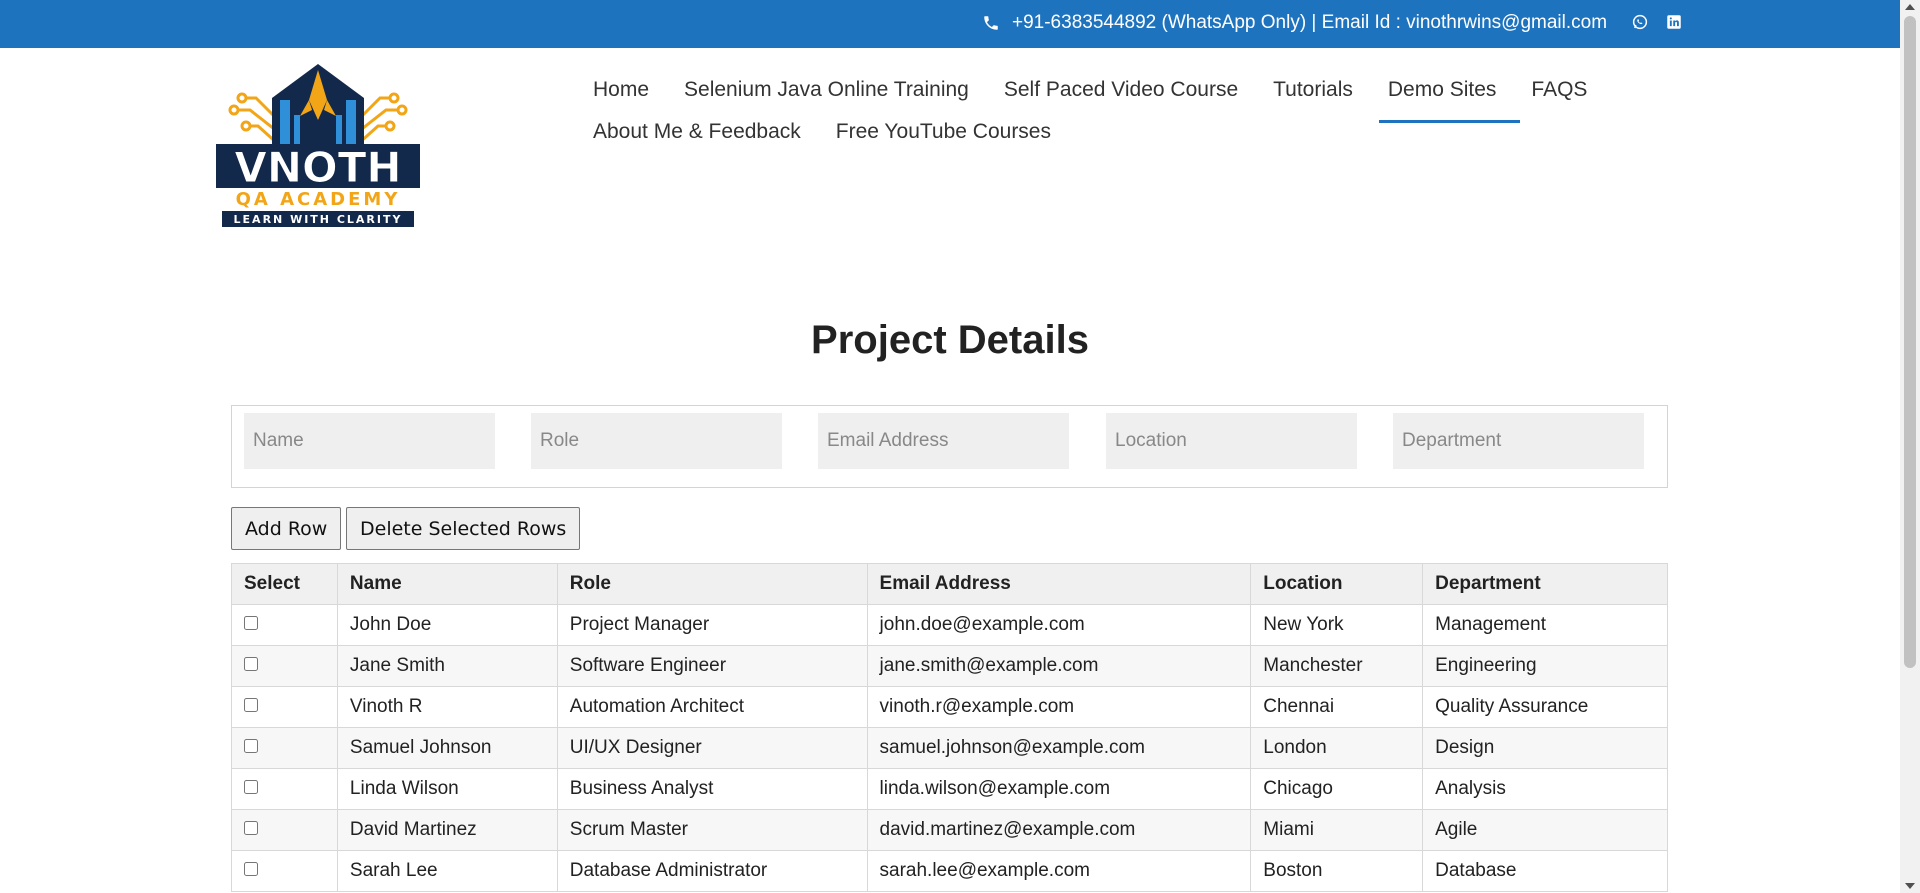  I want to click on cell-email: sarah.lee@example.com, so click(1059, 871).